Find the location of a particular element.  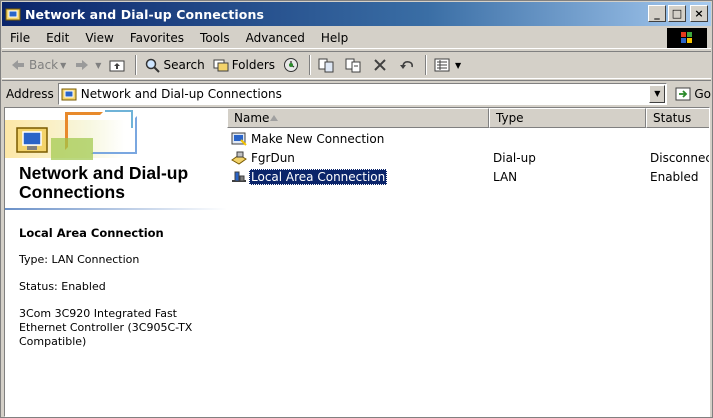

folders-label: Folders is located at coordinates (253, 65).